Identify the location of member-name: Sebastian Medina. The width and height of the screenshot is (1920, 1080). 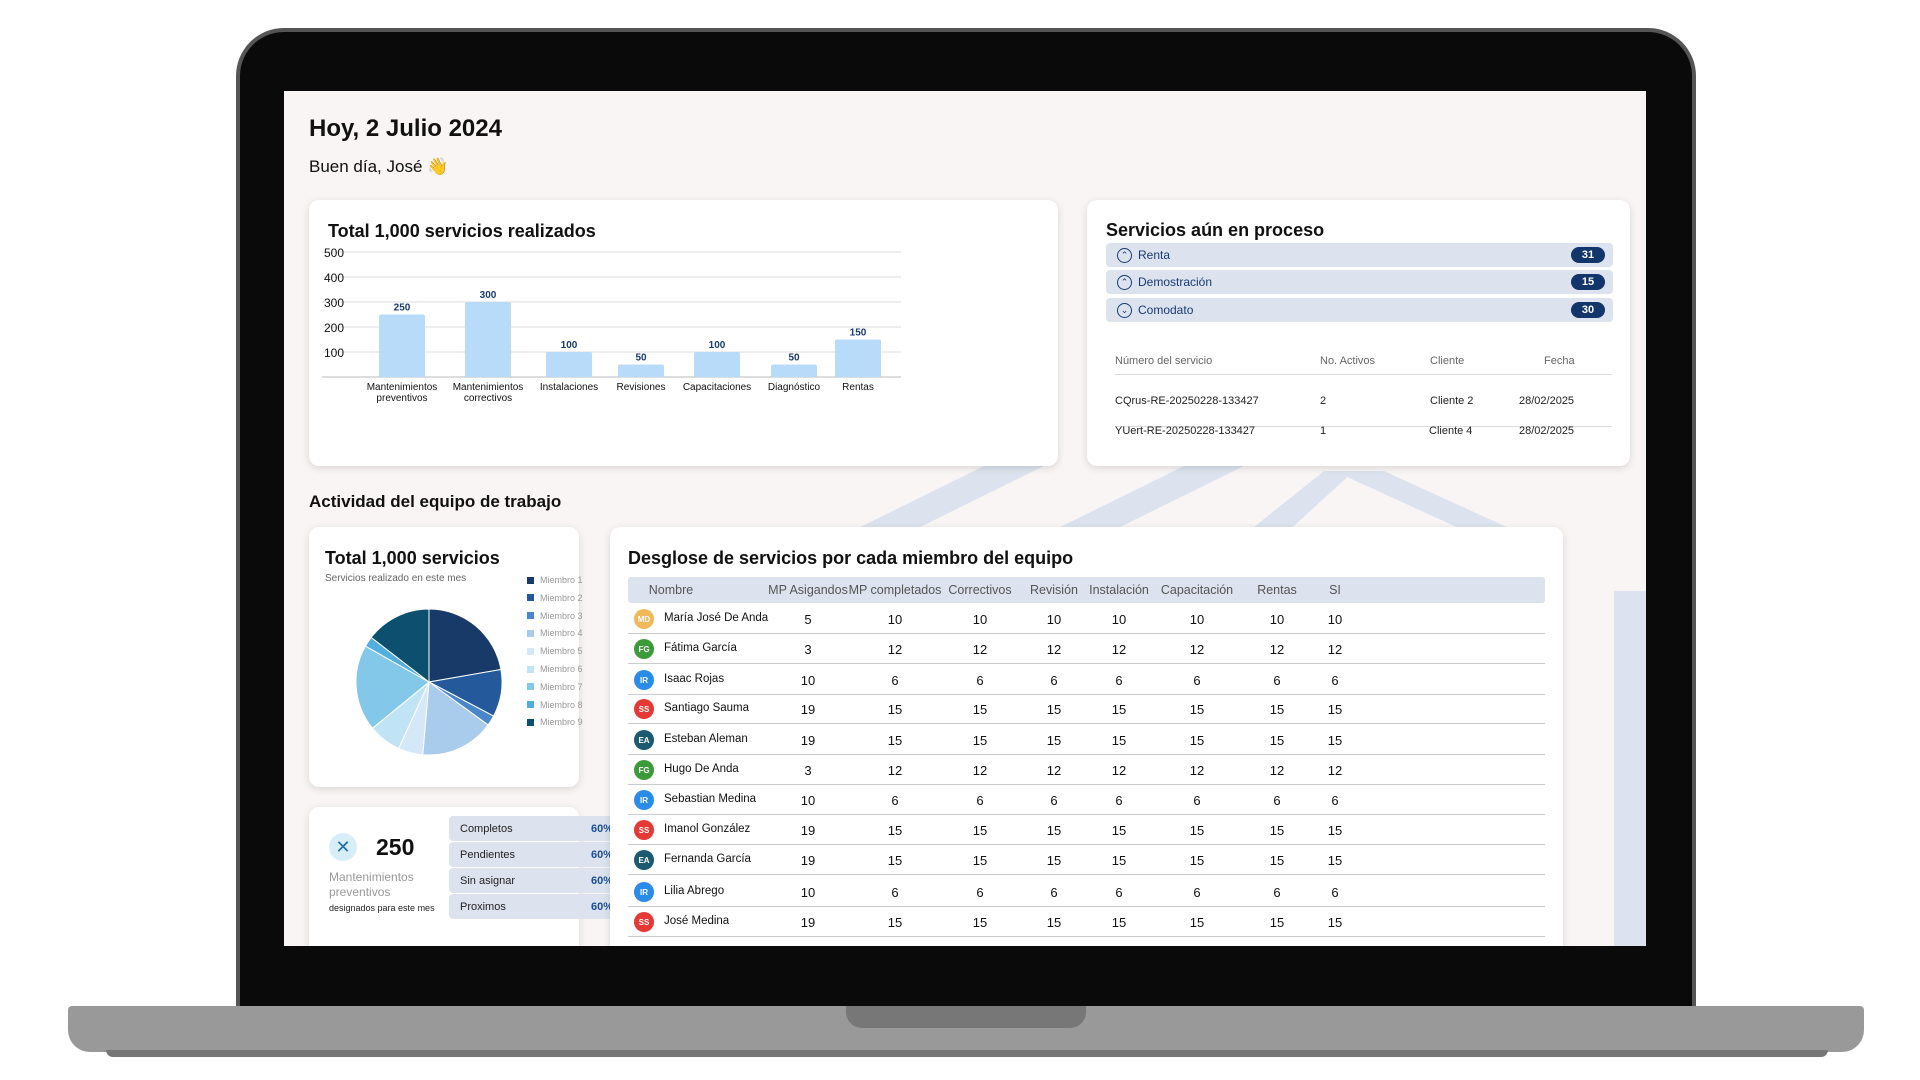
(710, 799).